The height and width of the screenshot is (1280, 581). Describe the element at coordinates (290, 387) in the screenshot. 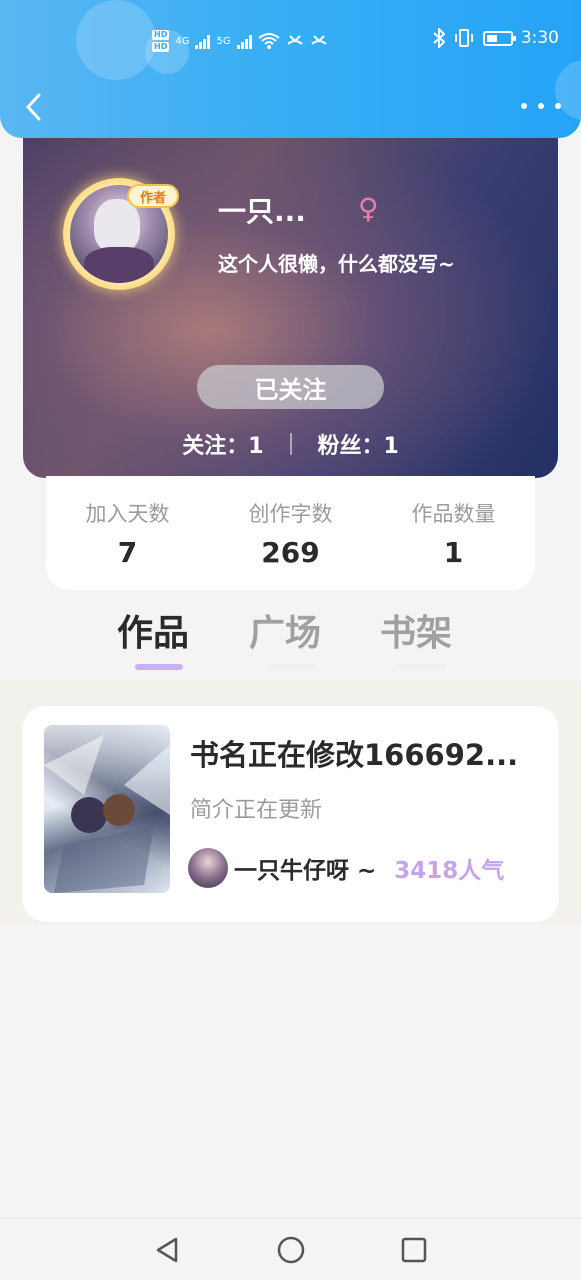

I see `follow-button: 已关注` at that location.